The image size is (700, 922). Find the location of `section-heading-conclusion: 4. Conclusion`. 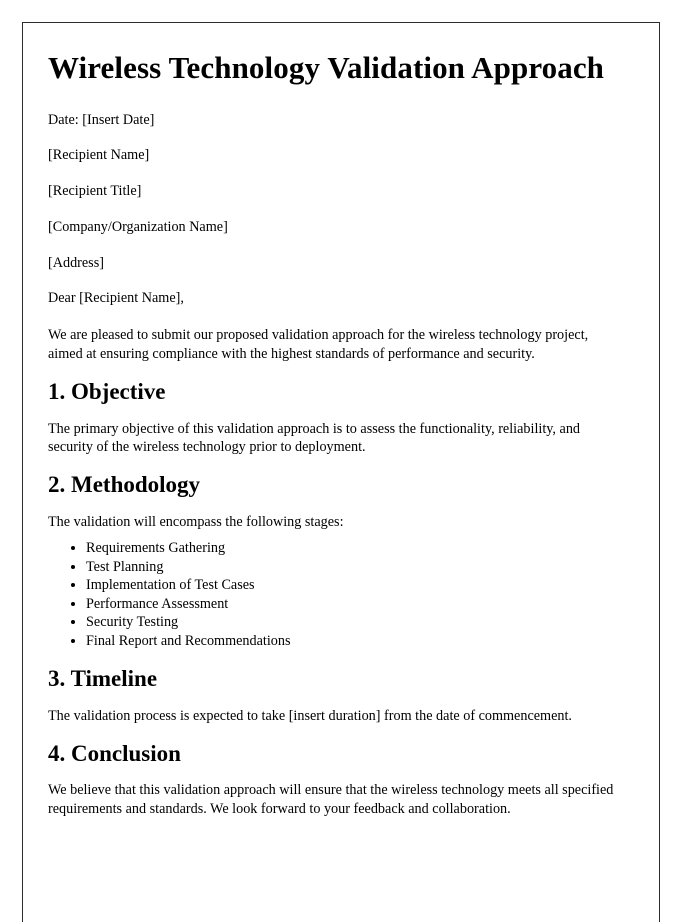

section-heading-conclusion: 4. Conclusion is located at coordinates (114, 753).